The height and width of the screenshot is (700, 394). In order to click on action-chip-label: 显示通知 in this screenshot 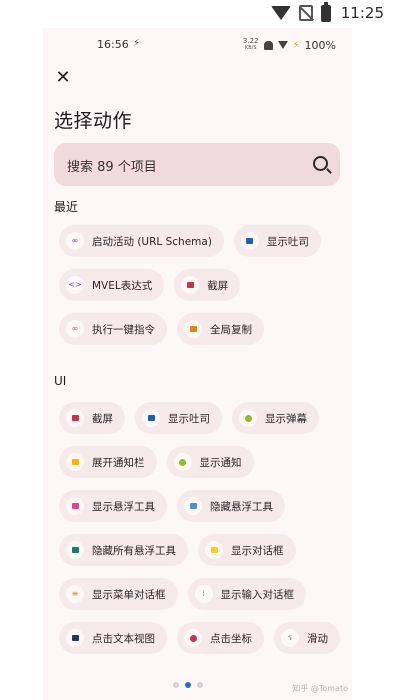, I will do `click(220, 462)`.